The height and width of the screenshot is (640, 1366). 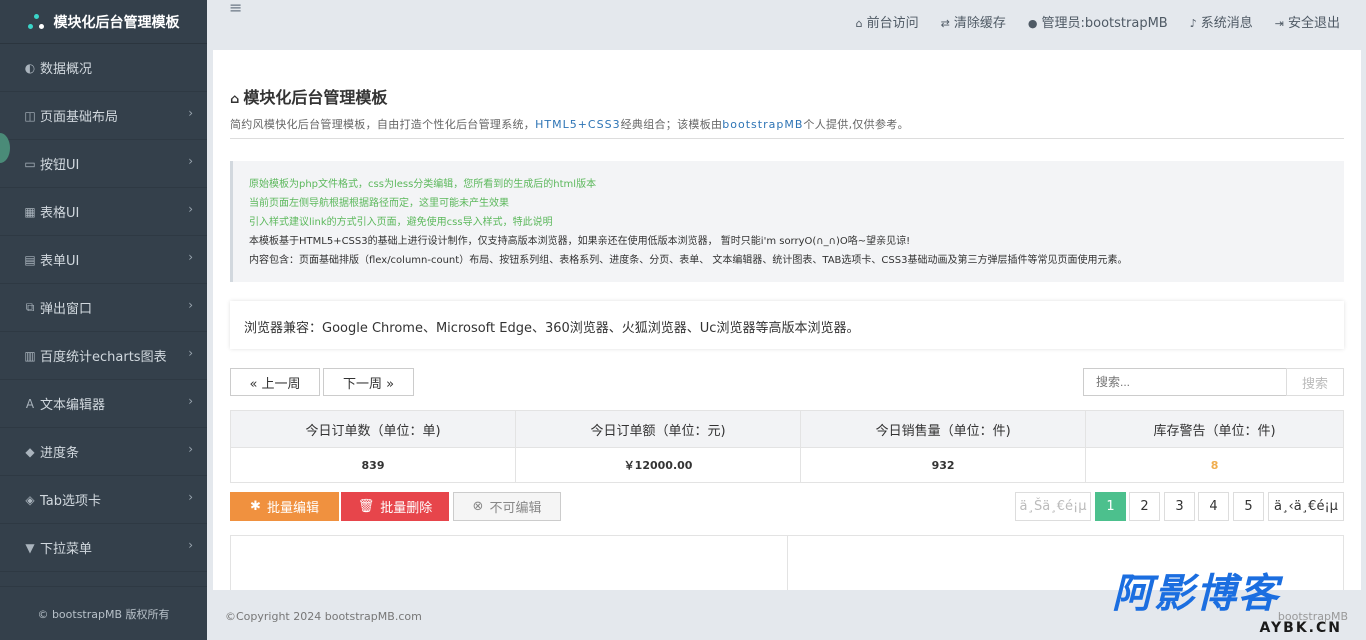 What do you see at coordinates (103, 452) in the screenshot?
I see `sidebar-item: ◆ 进度条 ›` at bounding box center [103, 452].